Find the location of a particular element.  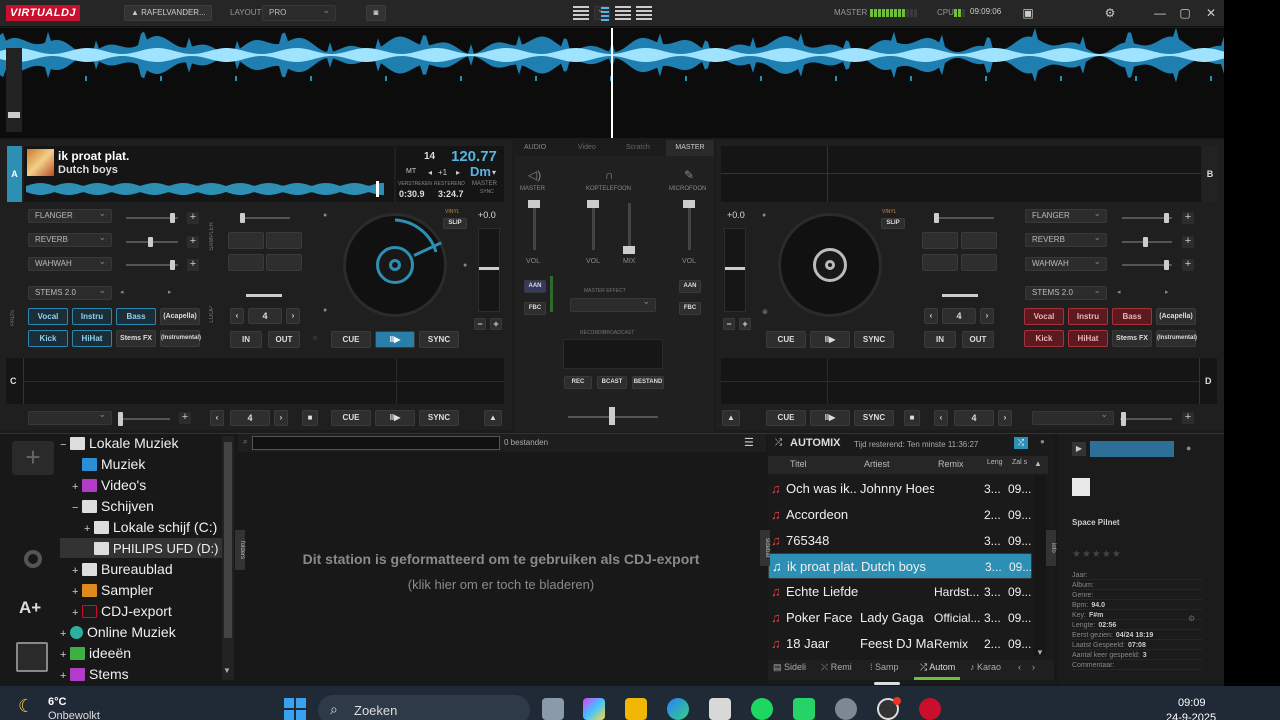

deck-c-volume-slider is located at coordinates (144, 419).